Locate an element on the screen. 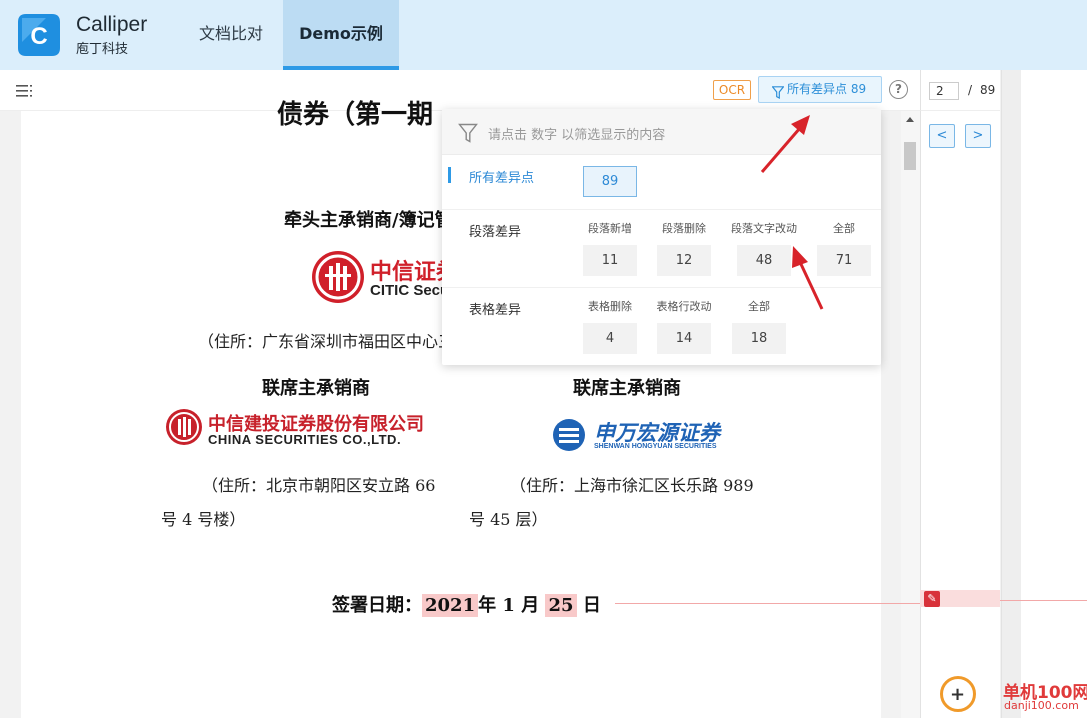  csc-logo is located at coordinates (184, 427).